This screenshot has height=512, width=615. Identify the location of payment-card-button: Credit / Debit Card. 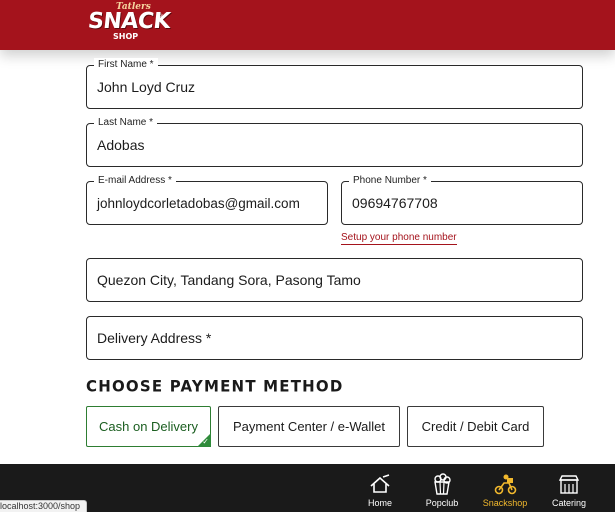
(475, 426).